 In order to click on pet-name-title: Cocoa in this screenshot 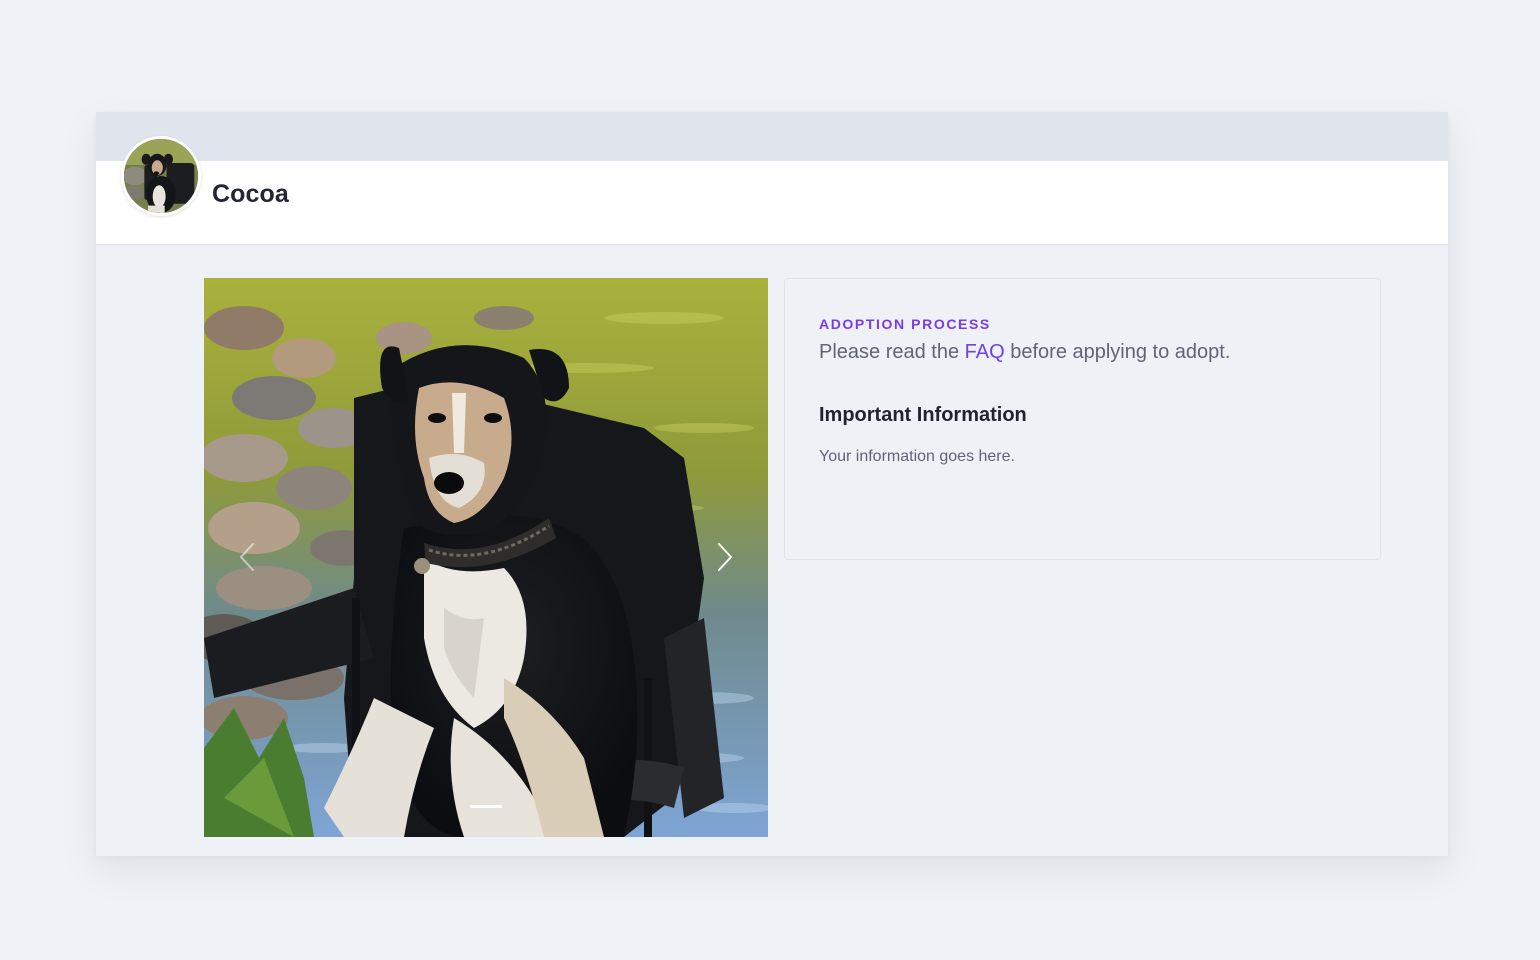, I will do `click(250, 194)`.